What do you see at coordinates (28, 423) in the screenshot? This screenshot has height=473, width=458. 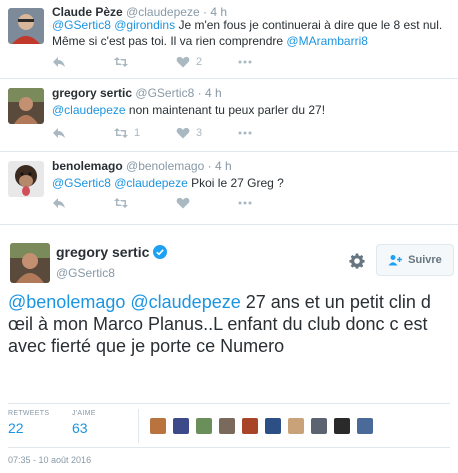 I see `retweets-stat: RETWEETS 22` at bounding box center [28, 423].